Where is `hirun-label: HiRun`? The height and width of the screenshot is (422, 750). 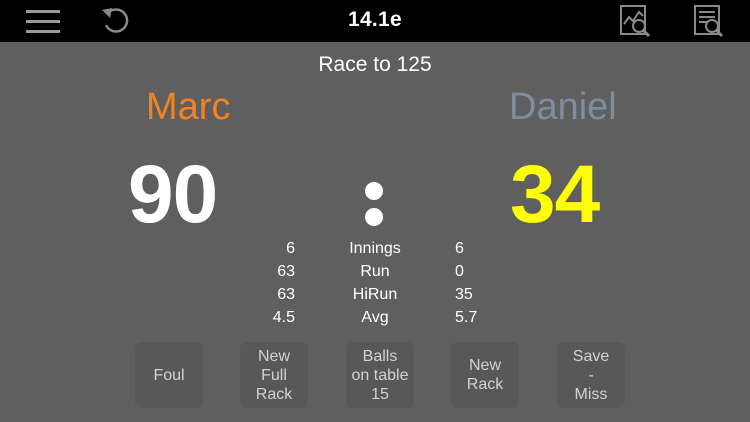 hirun-label: HiRun is located at coordinates (375, 294).